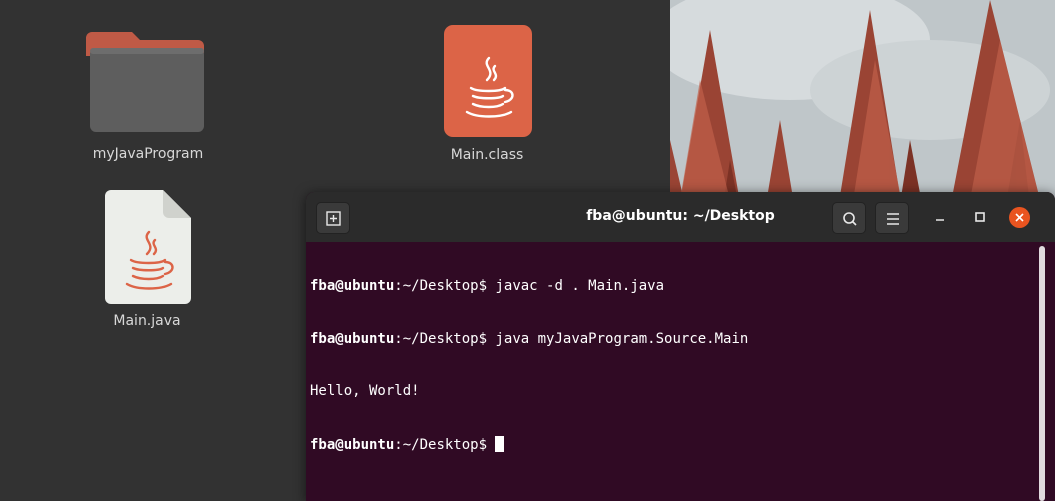 This screenshot has height=501, width=1055. I want to click on main-java-label: Main.java, so click(147, 321).